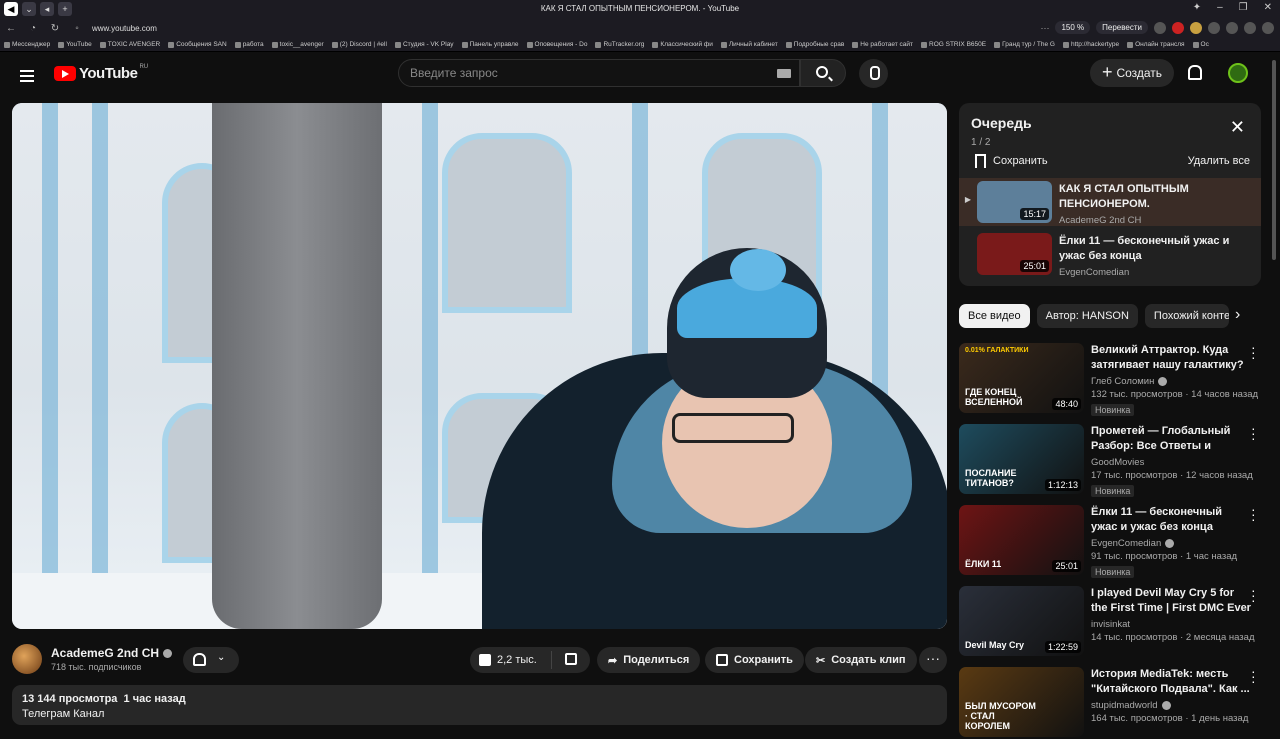 Image resolution: width=1280 pixels, height=739 pixels. Describe the element at coordinates (1237, 127) in the screenshot. I see `close-icon: ✕` at that location.